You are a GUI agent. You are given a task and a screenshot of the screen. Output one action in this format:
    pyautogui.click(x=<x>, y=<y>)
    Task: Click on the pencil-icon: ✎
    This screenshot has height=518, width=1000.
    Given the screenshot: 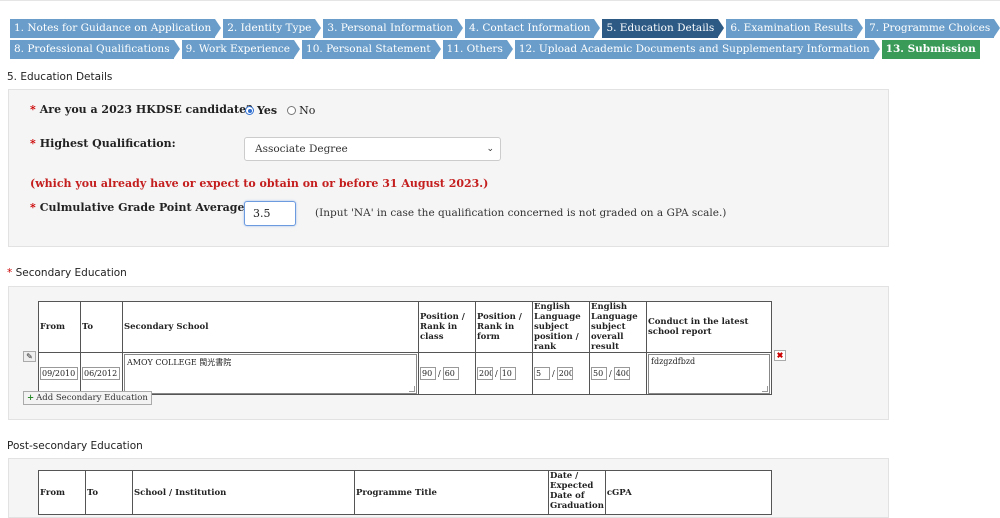 What is the action you would take?
    pyautogui.click(x=29, y=356)
    